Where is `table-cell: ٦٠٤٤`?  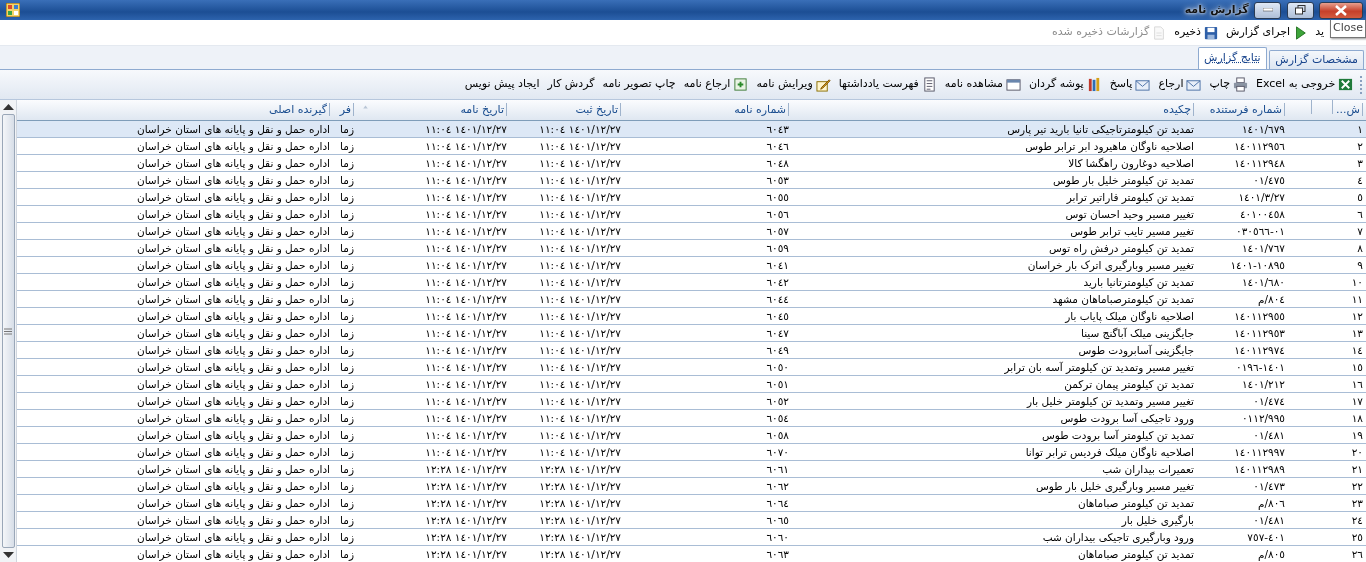 table-cell: ٦٠٤٤ is located at coordinates (708, 298).